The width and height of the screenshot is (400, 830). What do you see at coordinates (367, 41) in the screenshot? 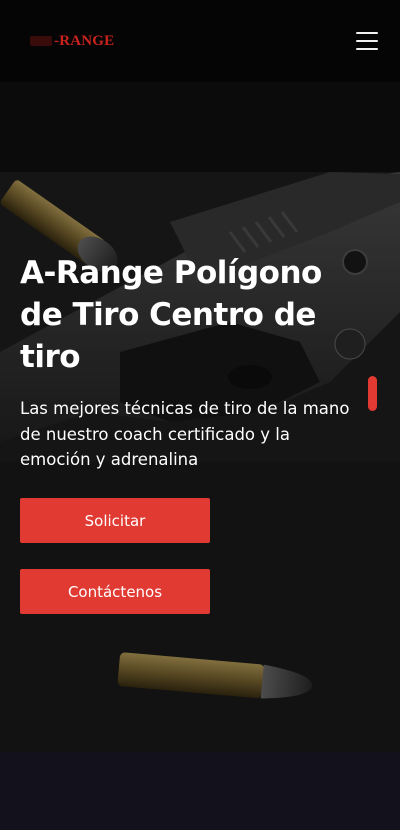
I see `hamburger-menu-icon` at bounding box center [367, 41].